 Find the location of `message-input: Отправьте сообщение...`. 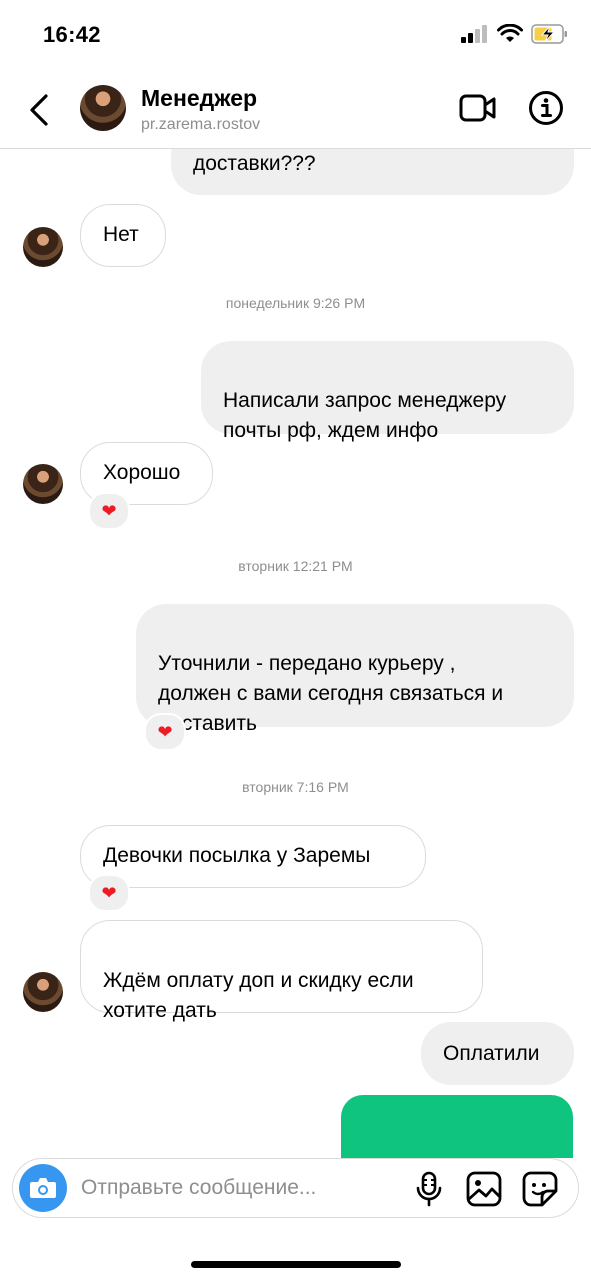

message-input: Отправьте сообщение... is located at coordinates (198, 1188).